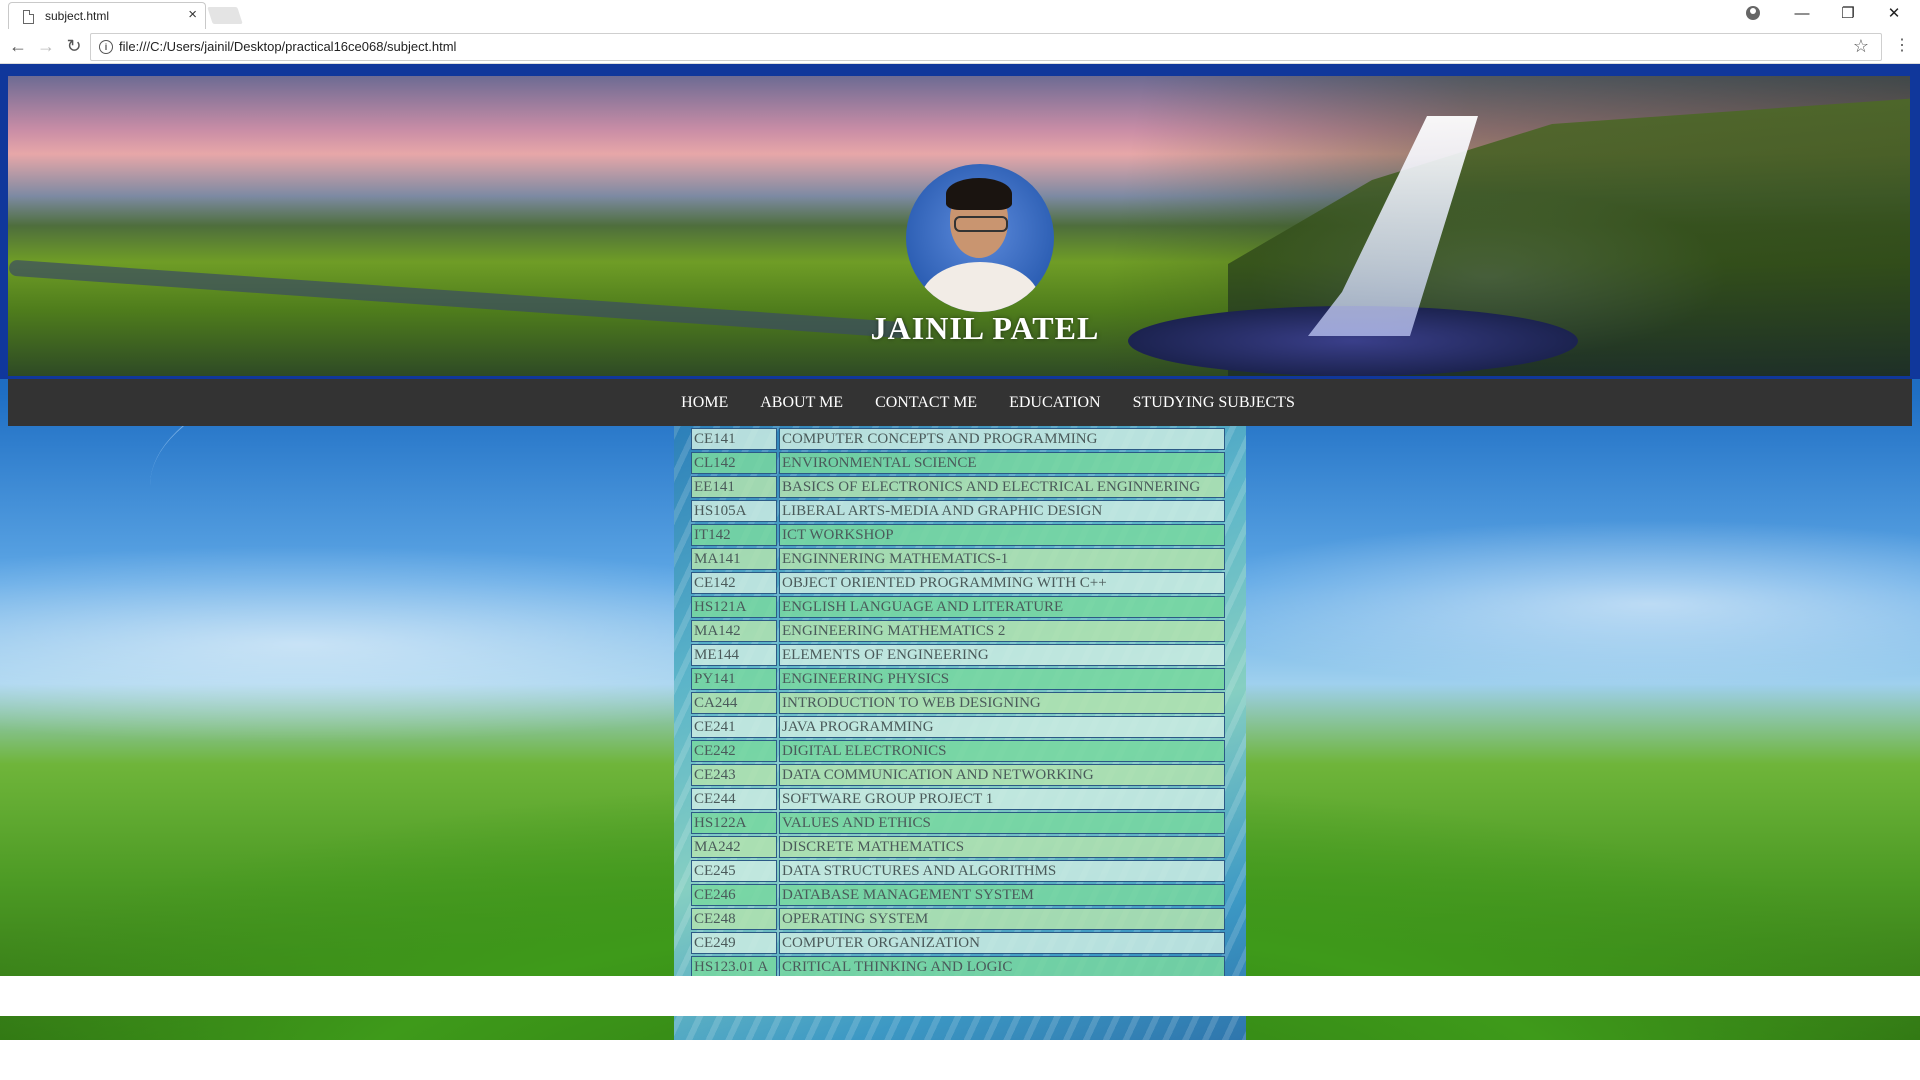  I want to click on subject-name-cell: DIGITAL ELECTRONICS, so click(1002, 751).